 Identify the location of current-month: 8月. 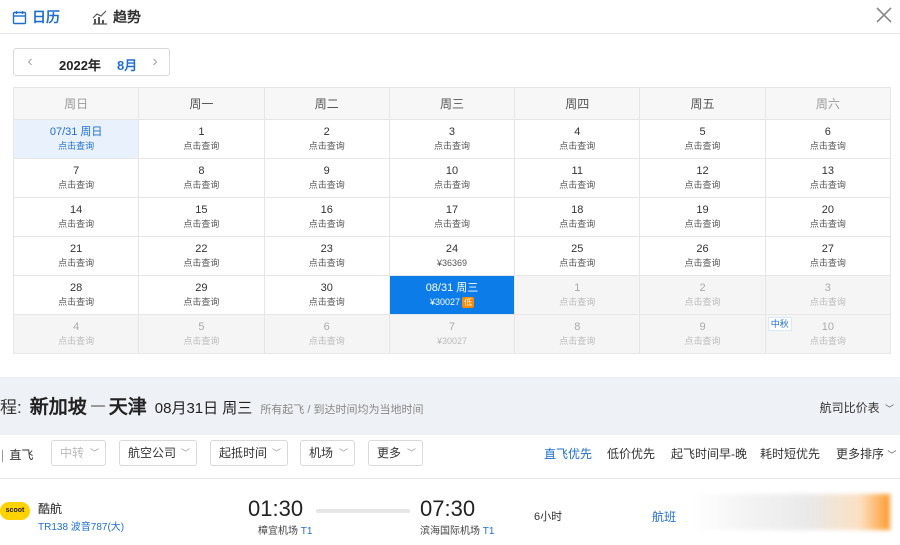
(127, 65).